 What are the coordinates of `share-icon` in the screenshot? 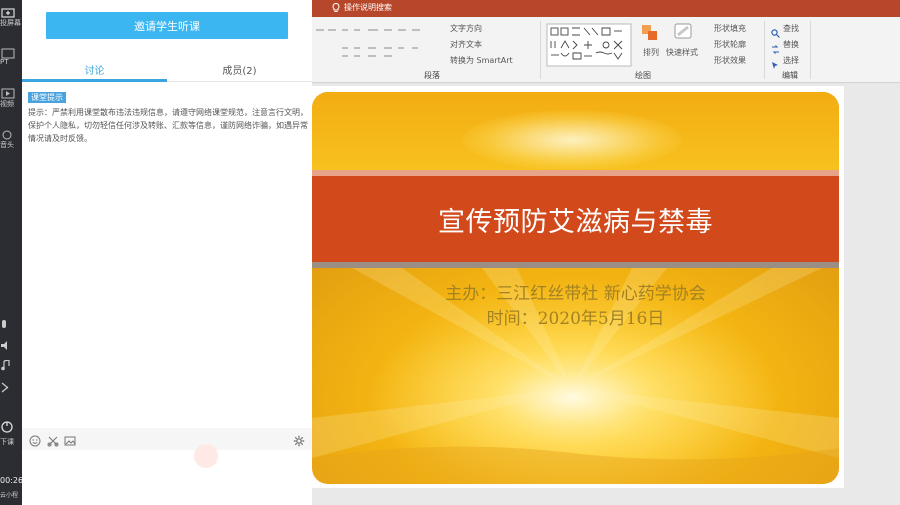 It's located at (8, 385).